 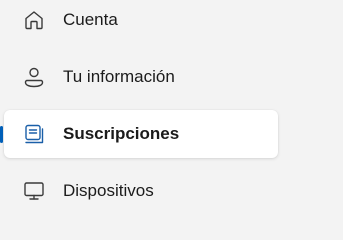 What do you see at coordinates (1, 134) in the screenshot?
I see `selection-indicator` at bounding box center [1, 134].